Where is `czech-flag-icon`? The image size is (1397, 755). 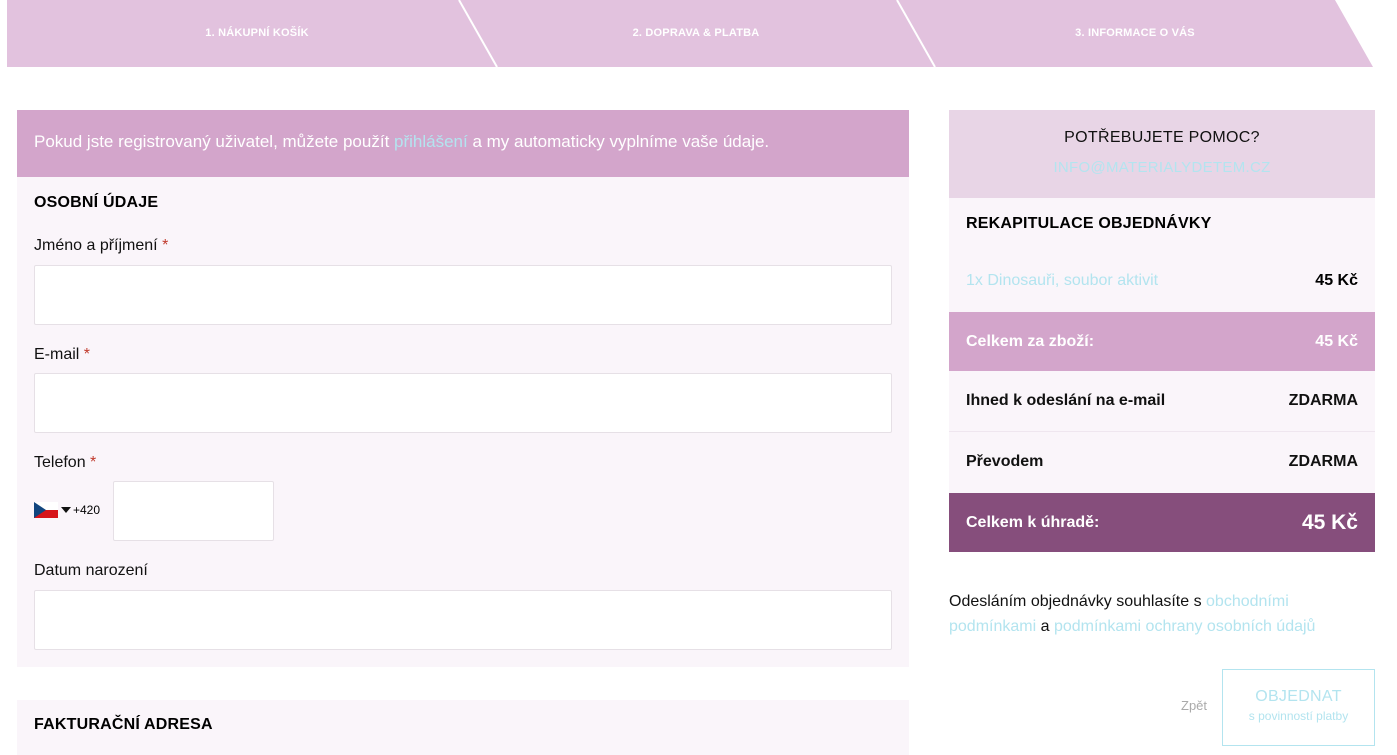
czech-flag-icon is located at coordinates (46, 510).